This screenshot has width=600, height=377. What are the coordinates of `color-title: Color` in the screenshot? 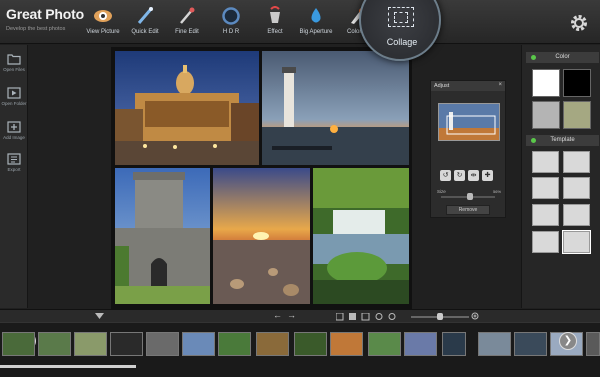 It's located at (562, 57).